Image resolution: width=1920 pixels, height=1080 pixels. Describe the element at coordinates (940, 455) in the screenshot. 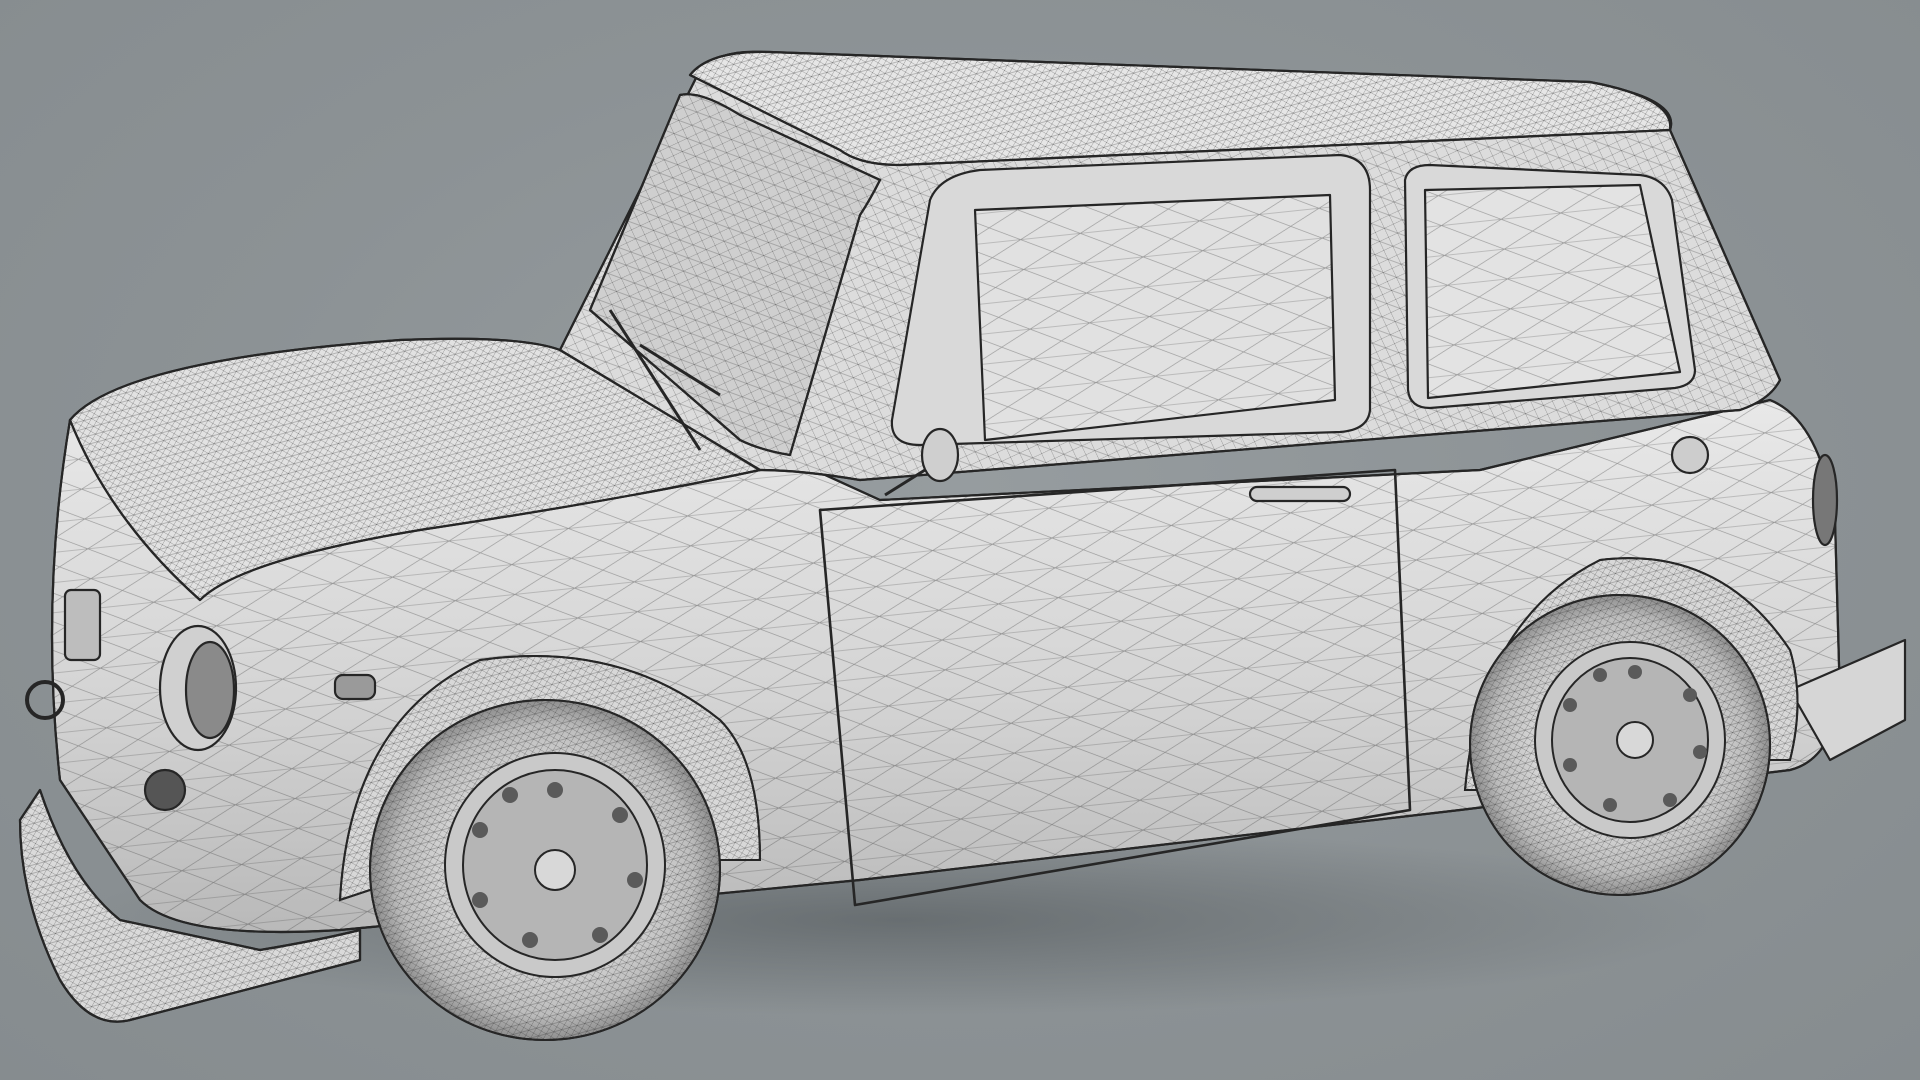

I see `side-mirror` at that location.